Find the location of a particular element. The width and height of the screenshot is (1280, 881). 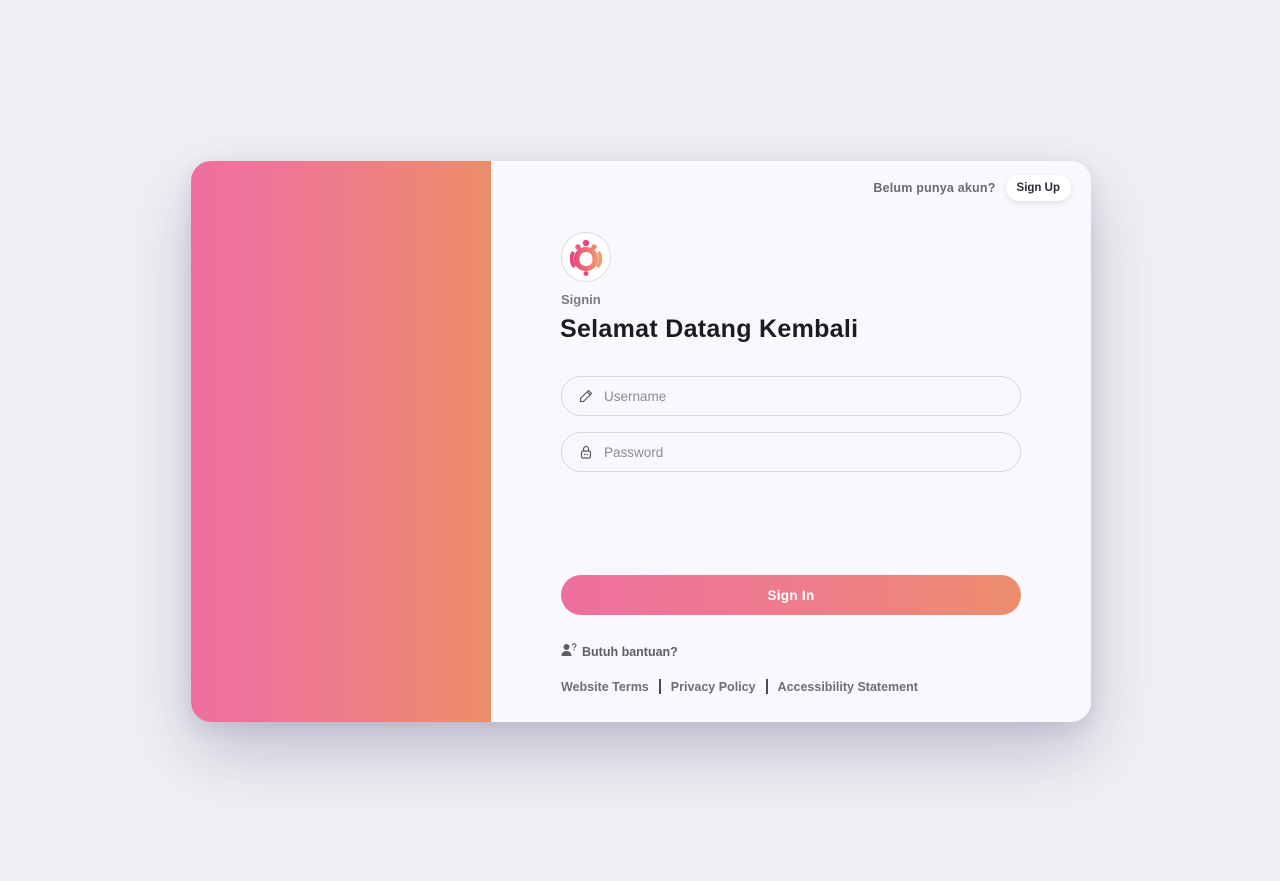

user-question-icon is located at coordinates (569, 651).